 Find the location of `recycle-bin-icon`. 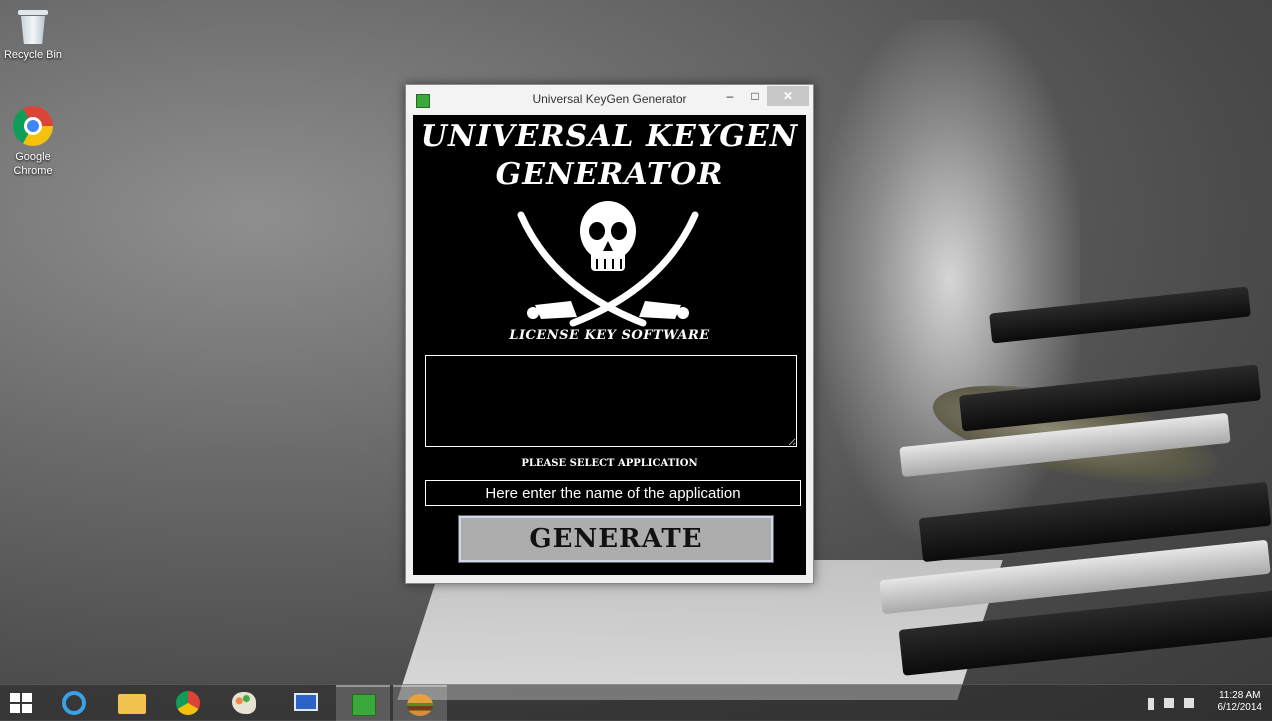

recycle-bin-icon is located at coordinates (33, 26).